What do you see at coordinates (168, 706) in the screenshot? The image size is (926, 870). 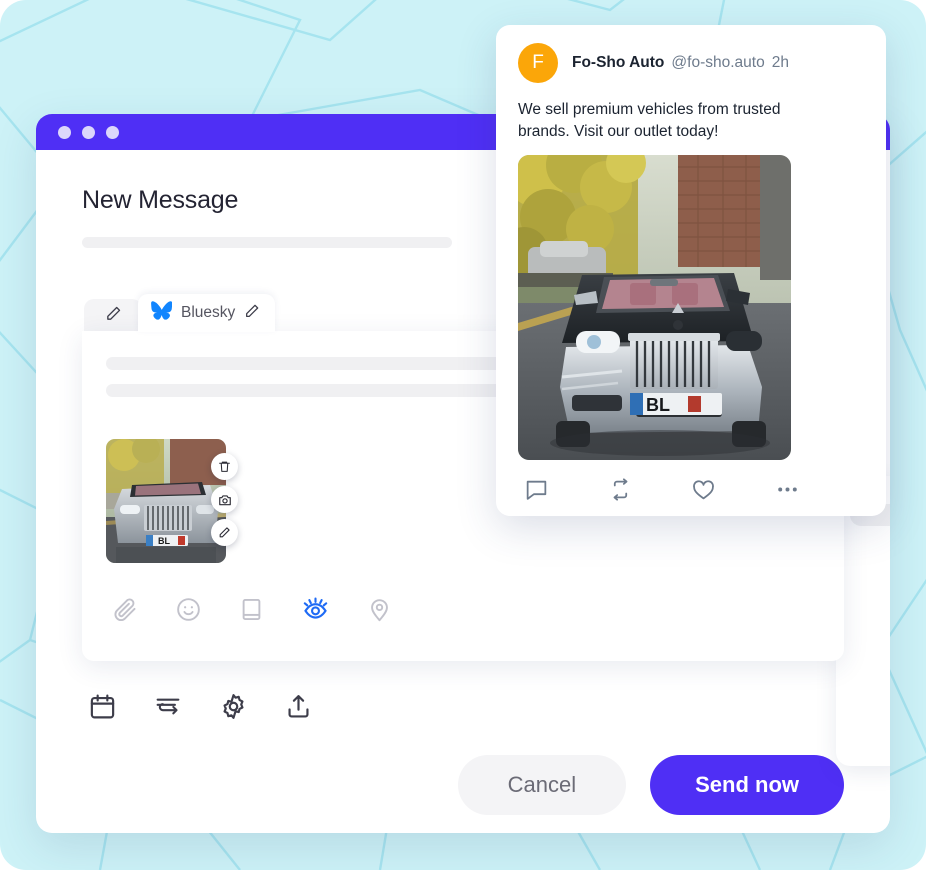 I see `queue-arrow-icon` at bounding box center [168, 706].